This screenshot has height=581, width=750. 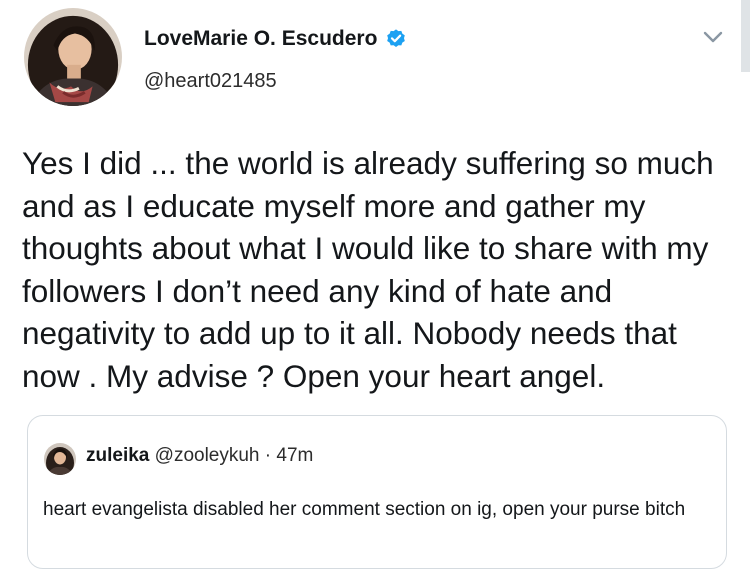 I want to click on author-handle: @heart021485, so click(x=210, y=81).